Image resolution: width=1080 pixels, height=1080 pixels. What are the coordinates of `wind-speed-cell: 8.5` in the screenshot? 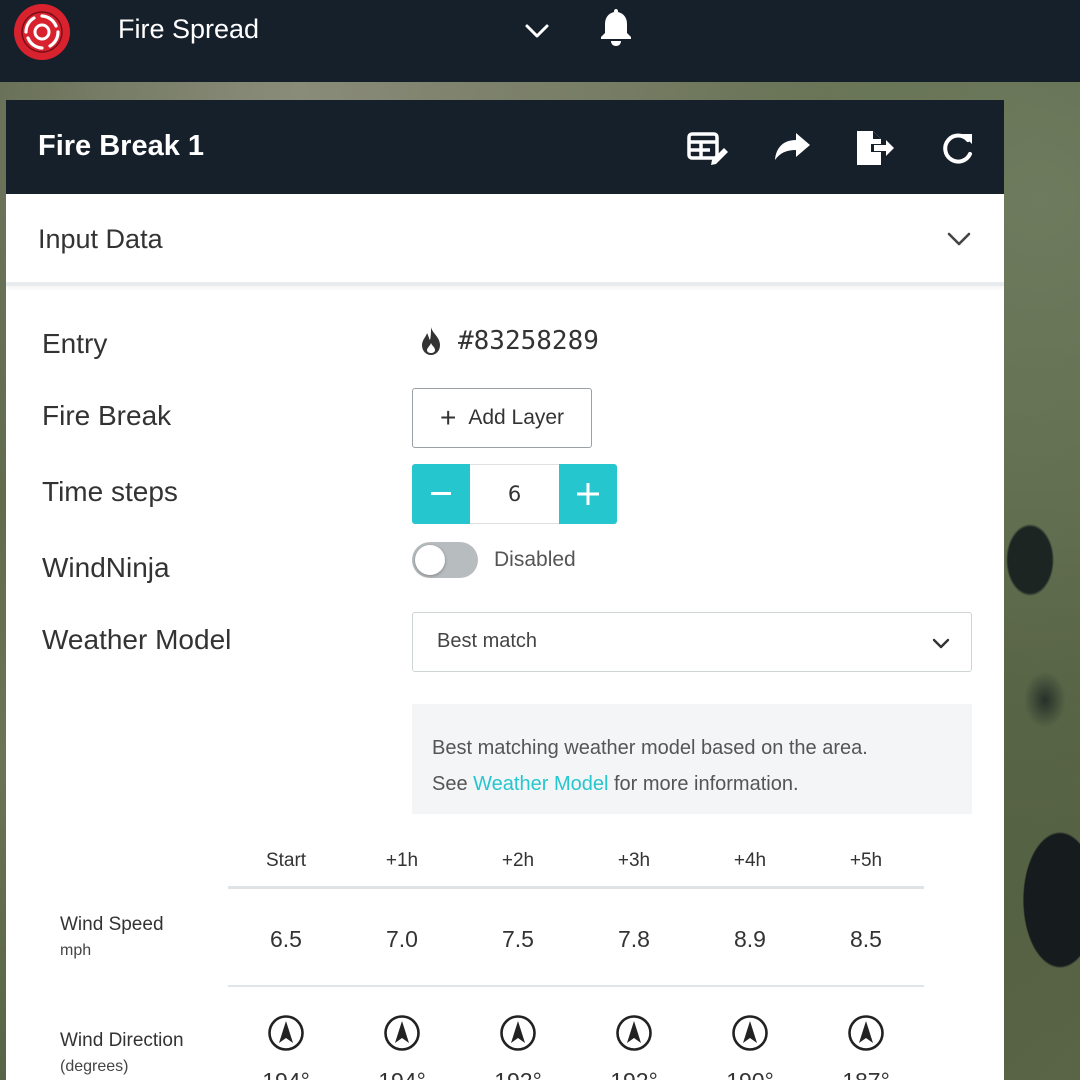 It's located at (866, 939).